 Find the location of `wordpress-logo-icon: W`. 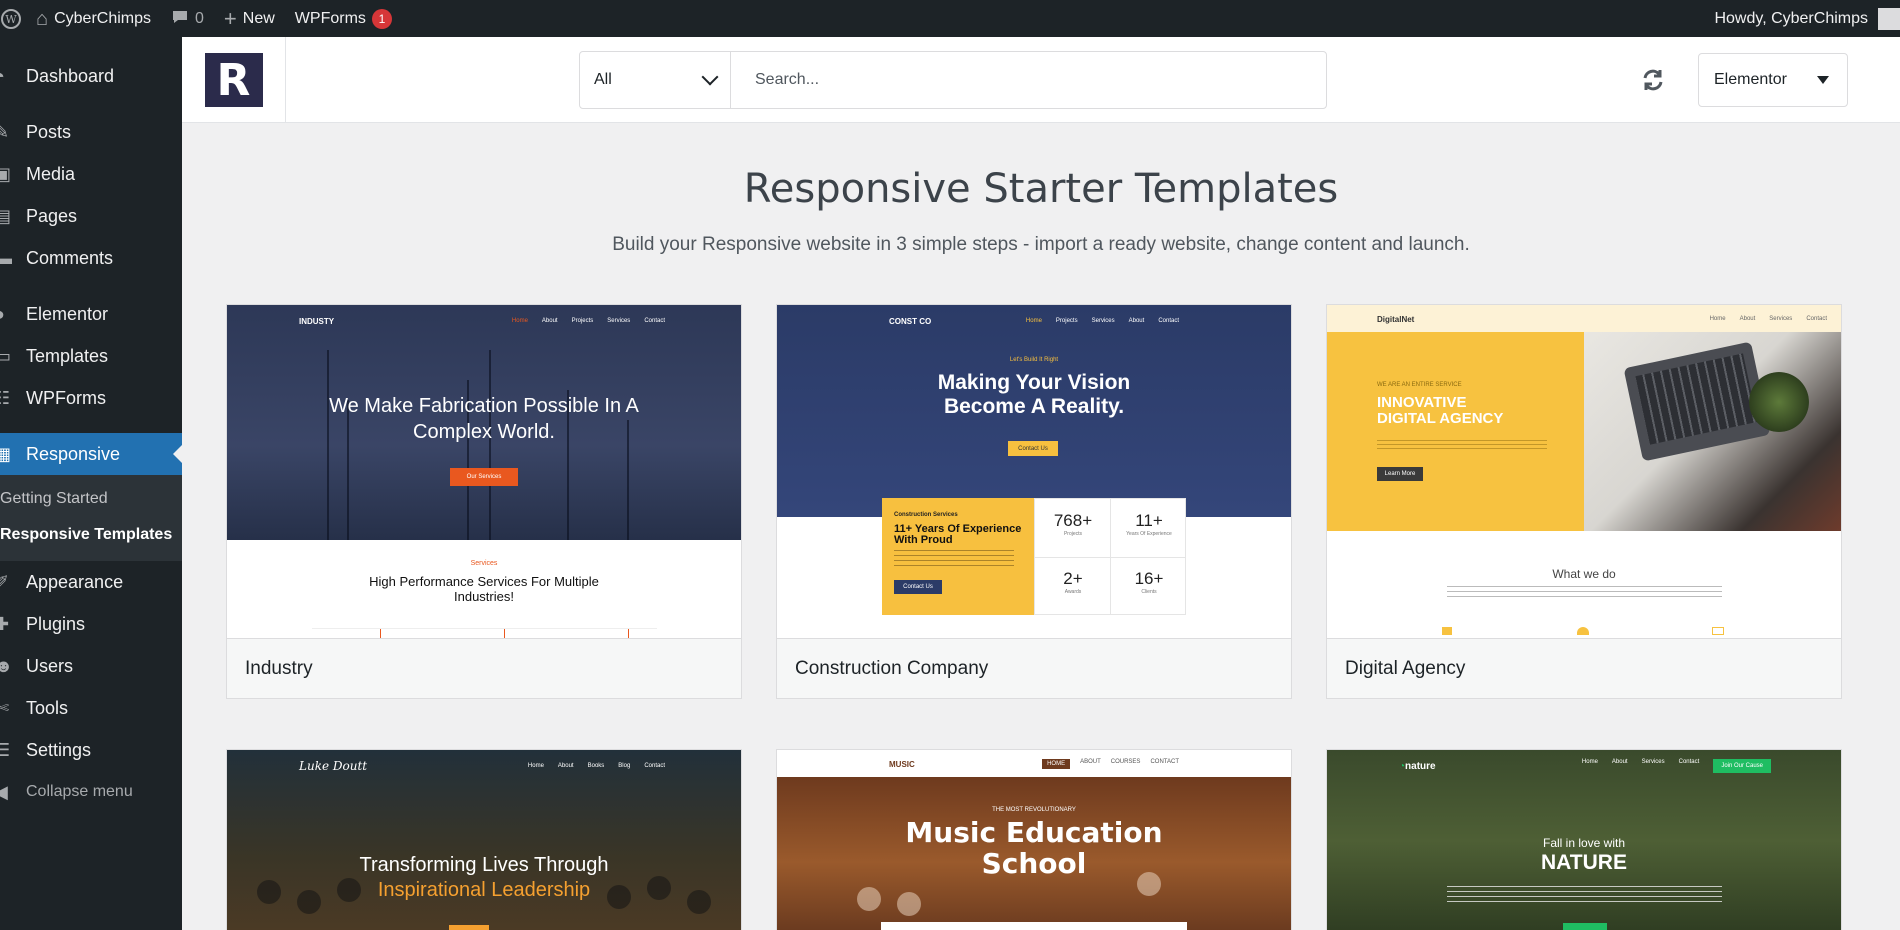

wordpress-logo-icon: W is located at coordinates (13, 18).